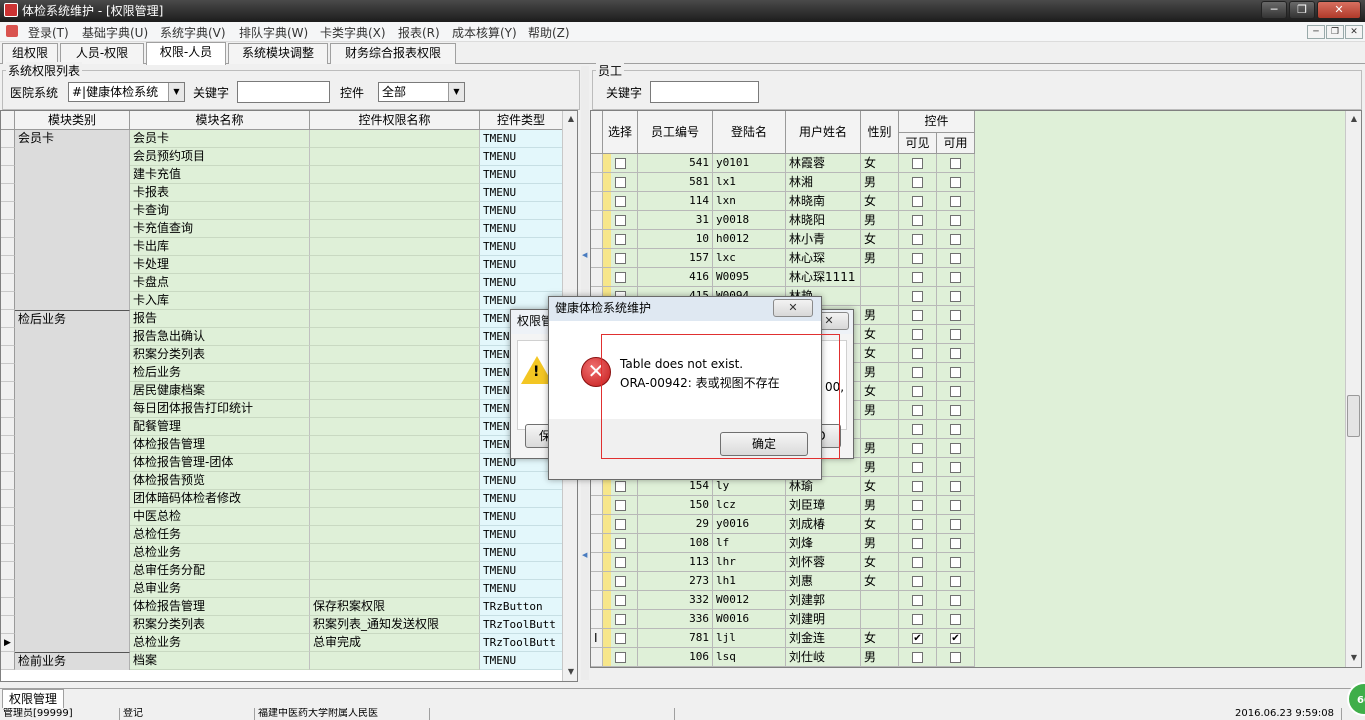  Describe the element at coordinates (823, 132) in the screenshot. I see `column-header-user-name: 用户姓名` at that location.